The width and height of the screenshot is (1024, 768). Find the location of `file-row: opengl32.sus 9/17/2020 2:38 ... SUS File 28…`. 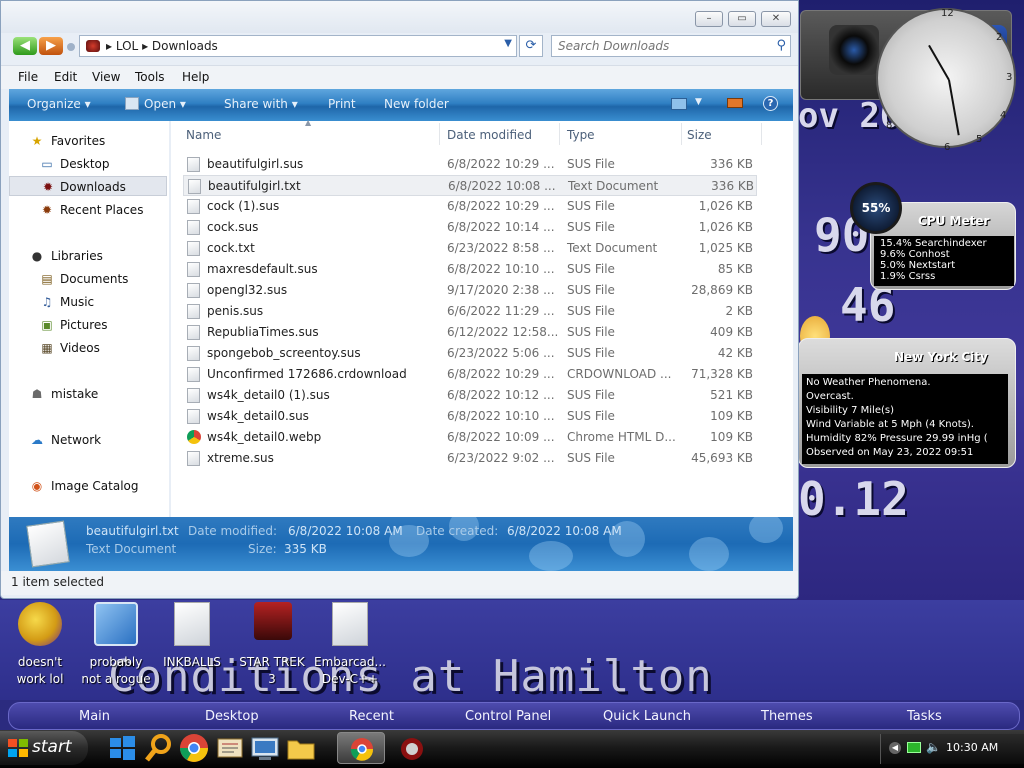

file-row: opengl32.sus 9/17/2020 2:38 ... SUS File 28… is located at coordinates (470, 290).